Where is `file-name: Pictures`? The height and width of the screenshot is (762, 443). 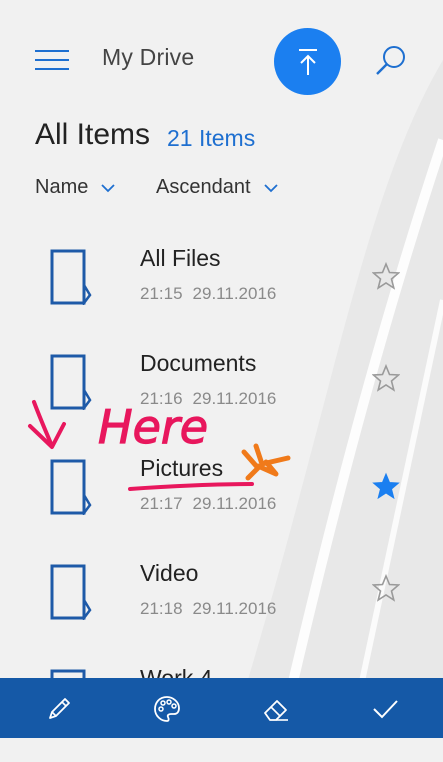
file-name: Pictures is located at coordinates (182, 468).